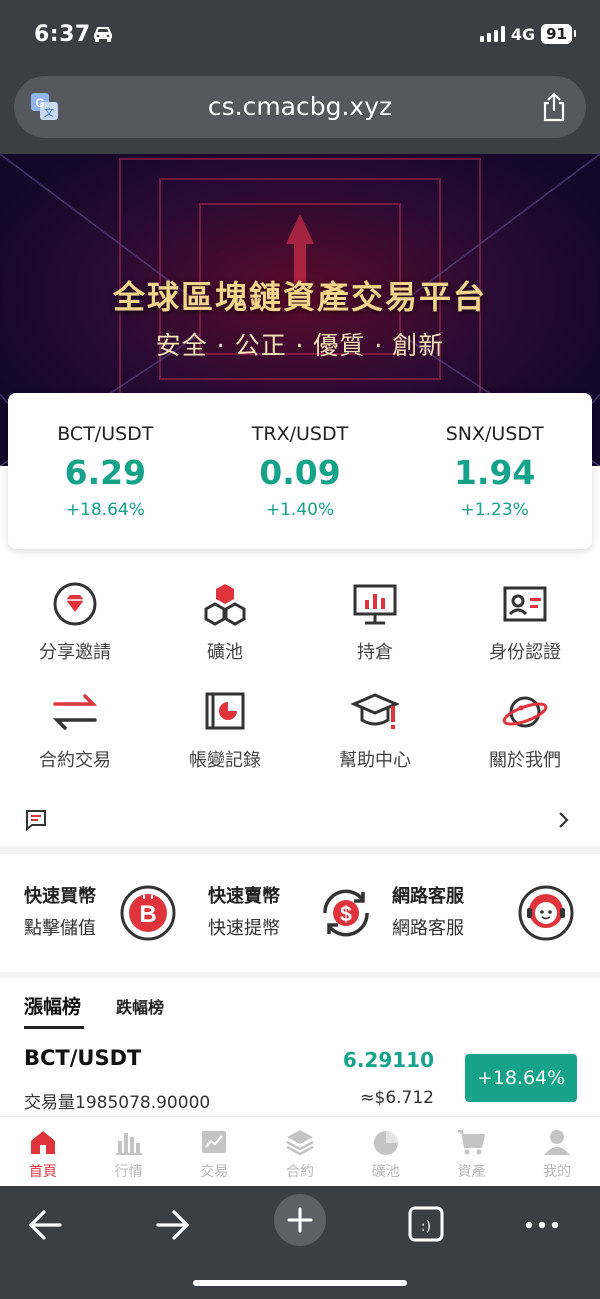 Image resolution: width=600 pixels, height=1299 pixels. What do you see at coordinates (45, 1225) in the screenshot?
I see `back-arrow-icon` at bounding box center [45, 1225].